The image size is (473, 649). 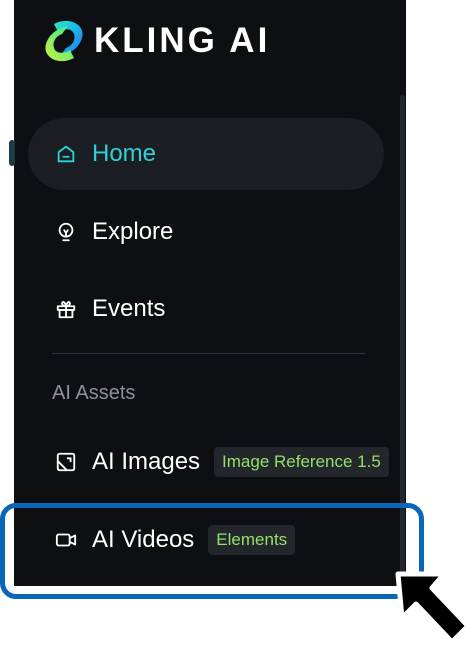 What do you see at coordinates (206, 232) in the screenshot?
I see `sidebar-item-explore: Explore` at bounding box center [206, 232].